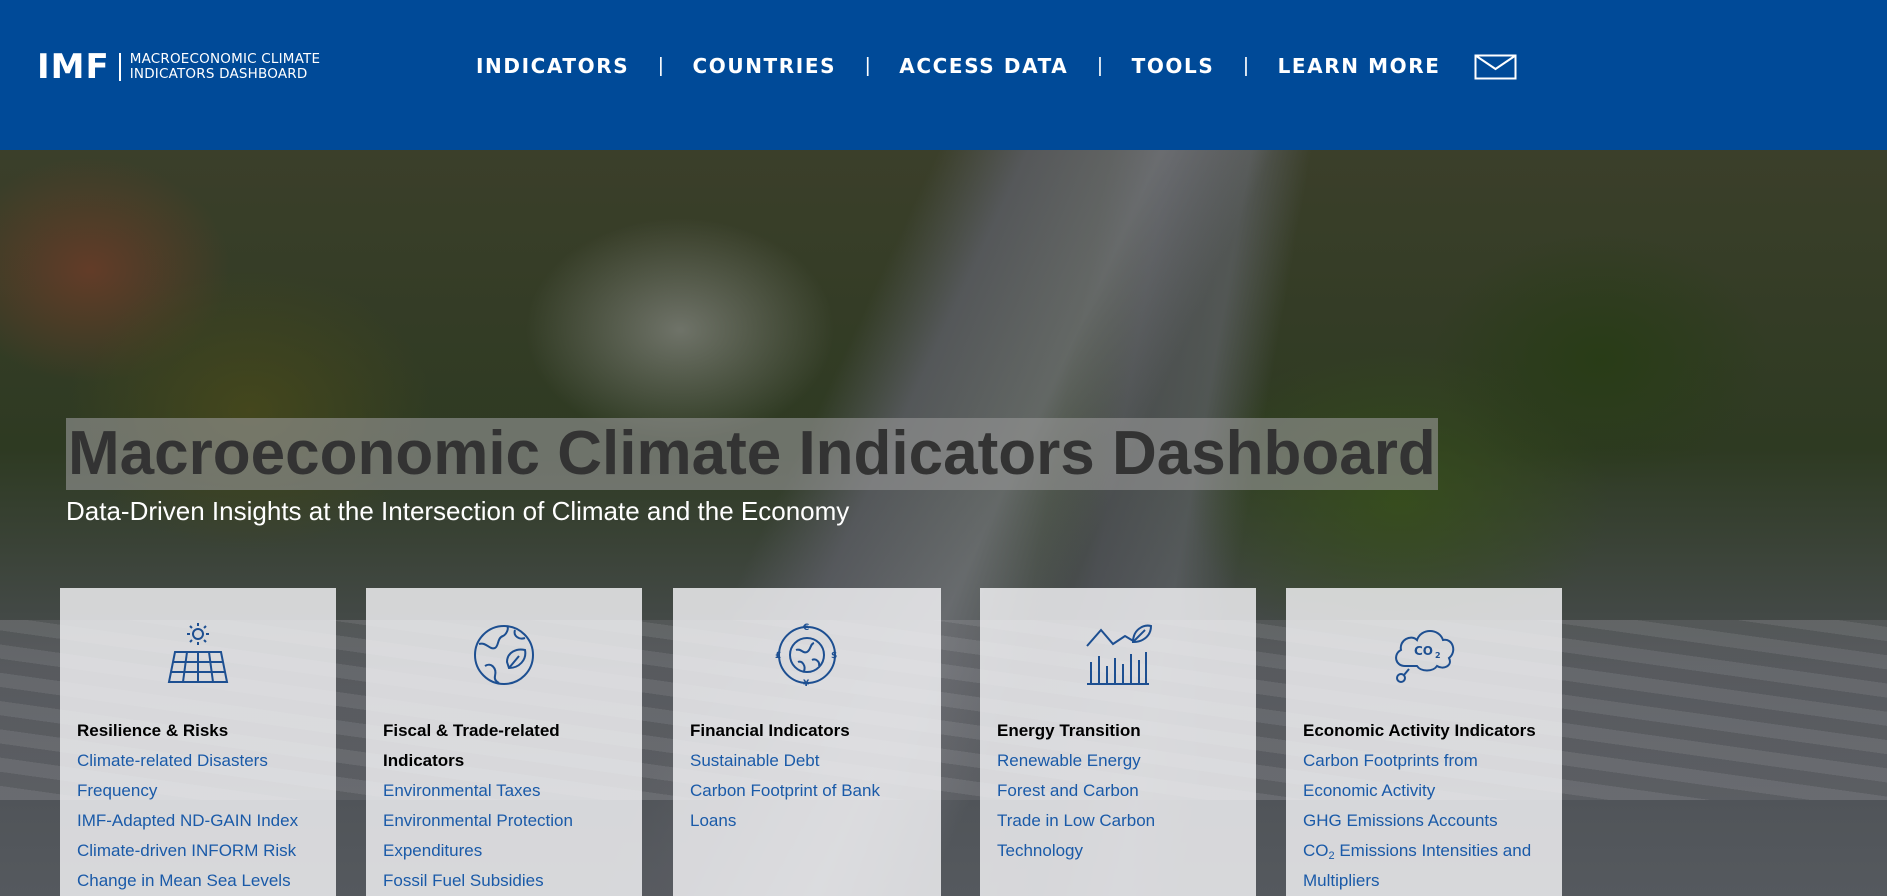 This screenshot has width=1887, height=896. I want to click on nav-indicators: INDICATORS, so click(552, 66).